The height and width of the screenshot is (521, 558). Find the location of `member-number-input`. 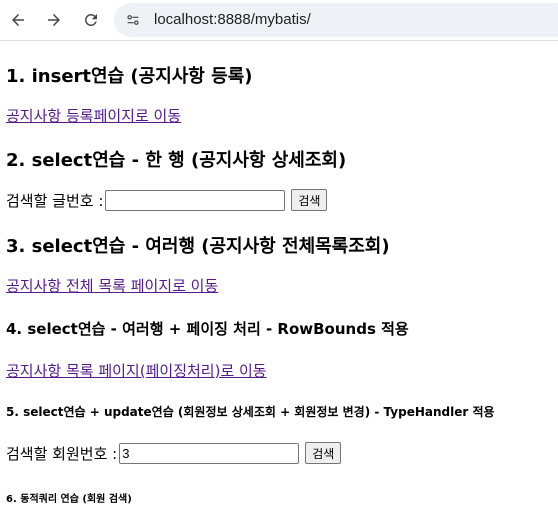

member-number-input is located at coordinates (209, 453).